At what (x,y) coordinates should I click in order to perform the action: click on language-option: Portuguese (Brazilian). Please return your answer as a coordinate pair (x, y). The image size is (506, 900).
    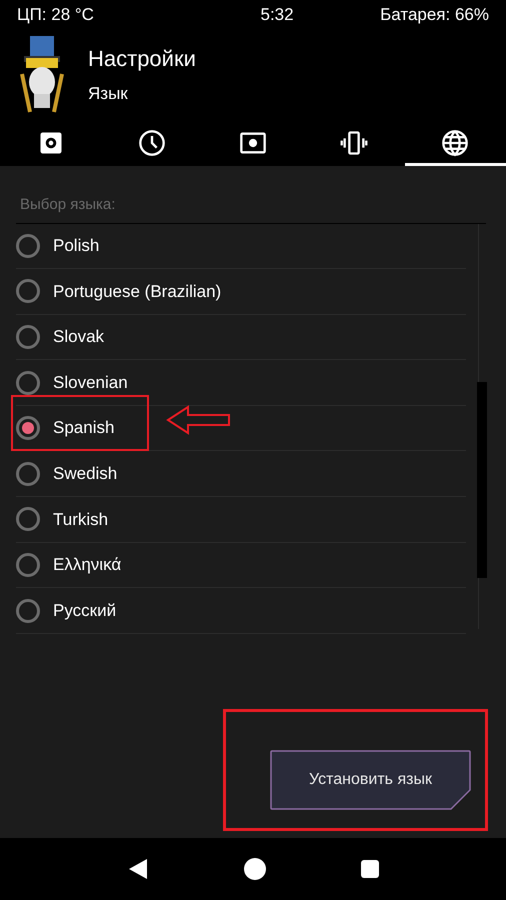
    Looking at the image, I should click on (241, 292).